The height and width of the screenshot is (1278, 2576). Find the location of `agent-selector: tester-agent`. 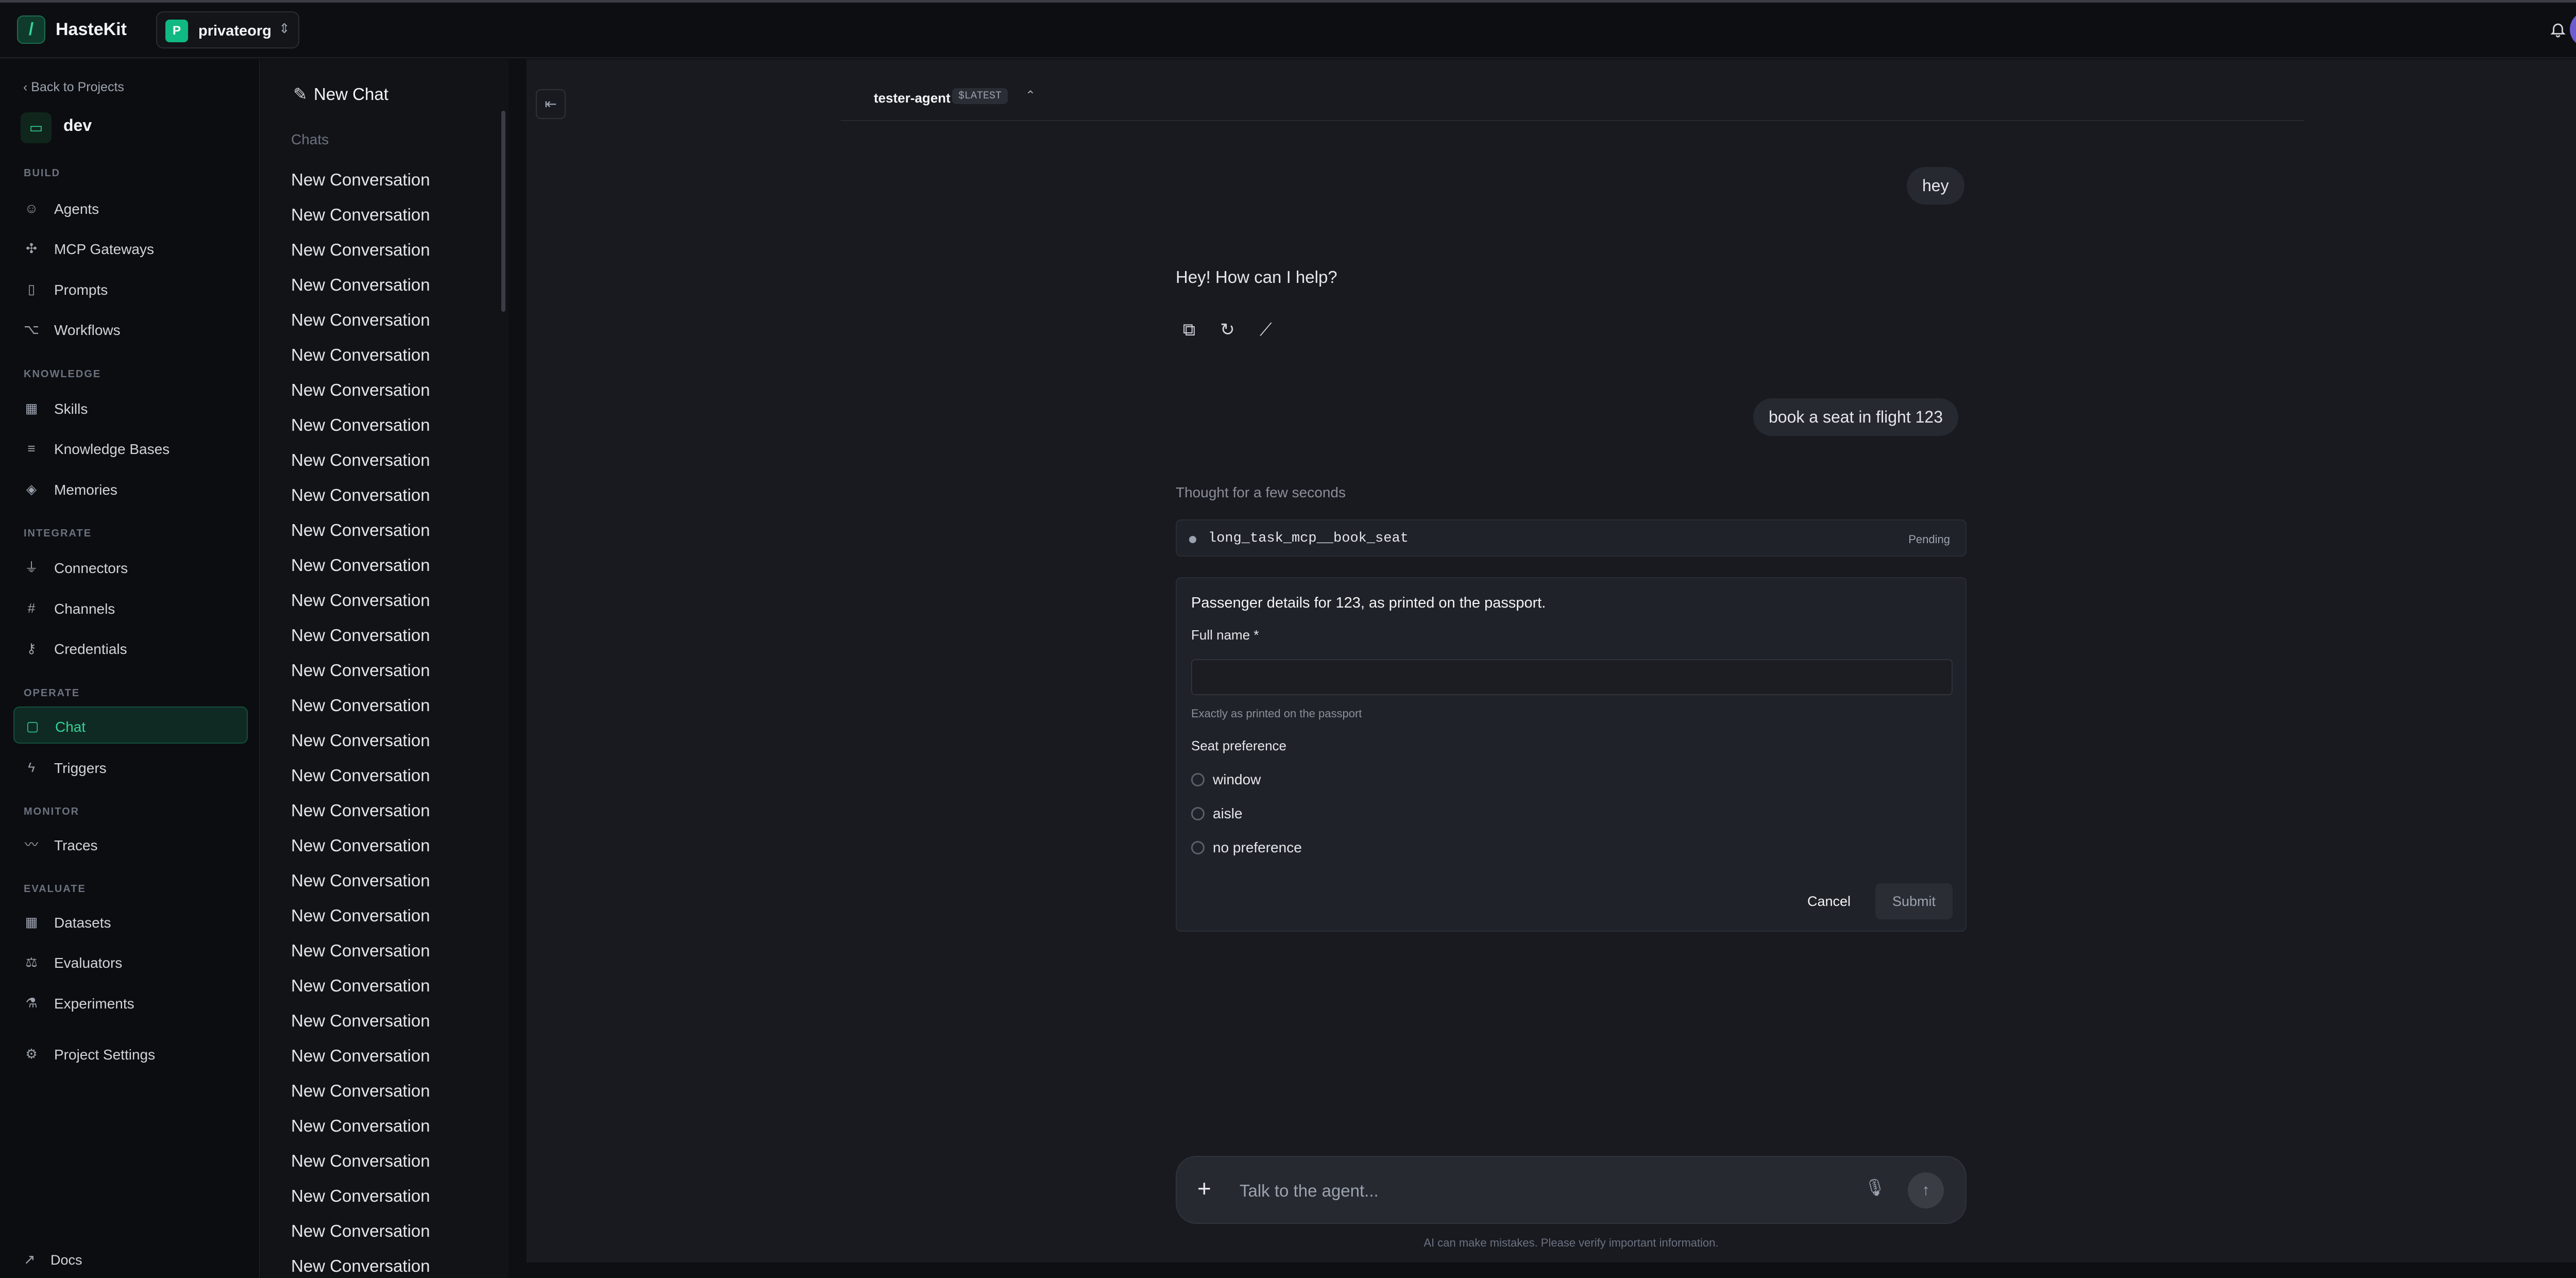

agent-selector: tester-agent is located at coordinates (913, 98).